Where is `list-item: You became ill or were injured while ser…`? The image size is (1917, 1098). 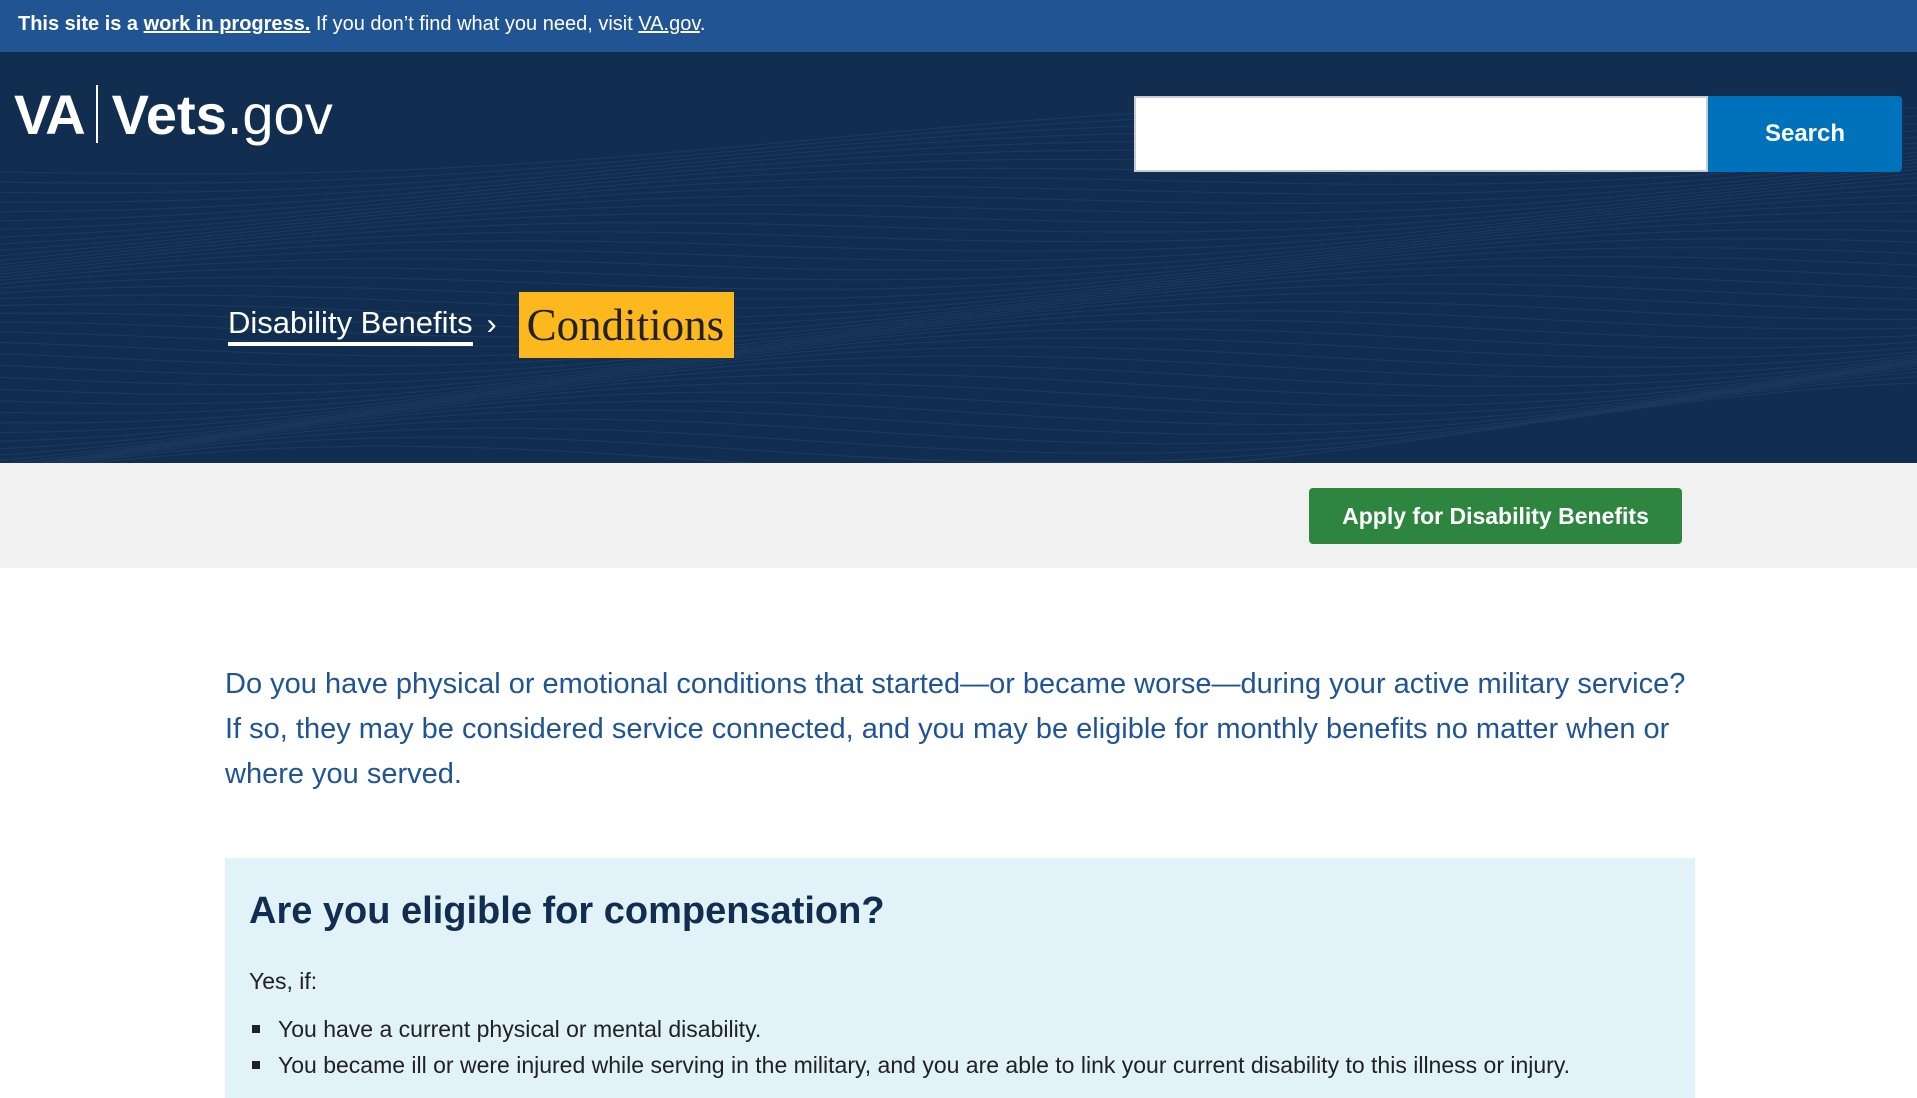 list-item: You became ill or were injured while ser… is located at coordinates (961, 1065).